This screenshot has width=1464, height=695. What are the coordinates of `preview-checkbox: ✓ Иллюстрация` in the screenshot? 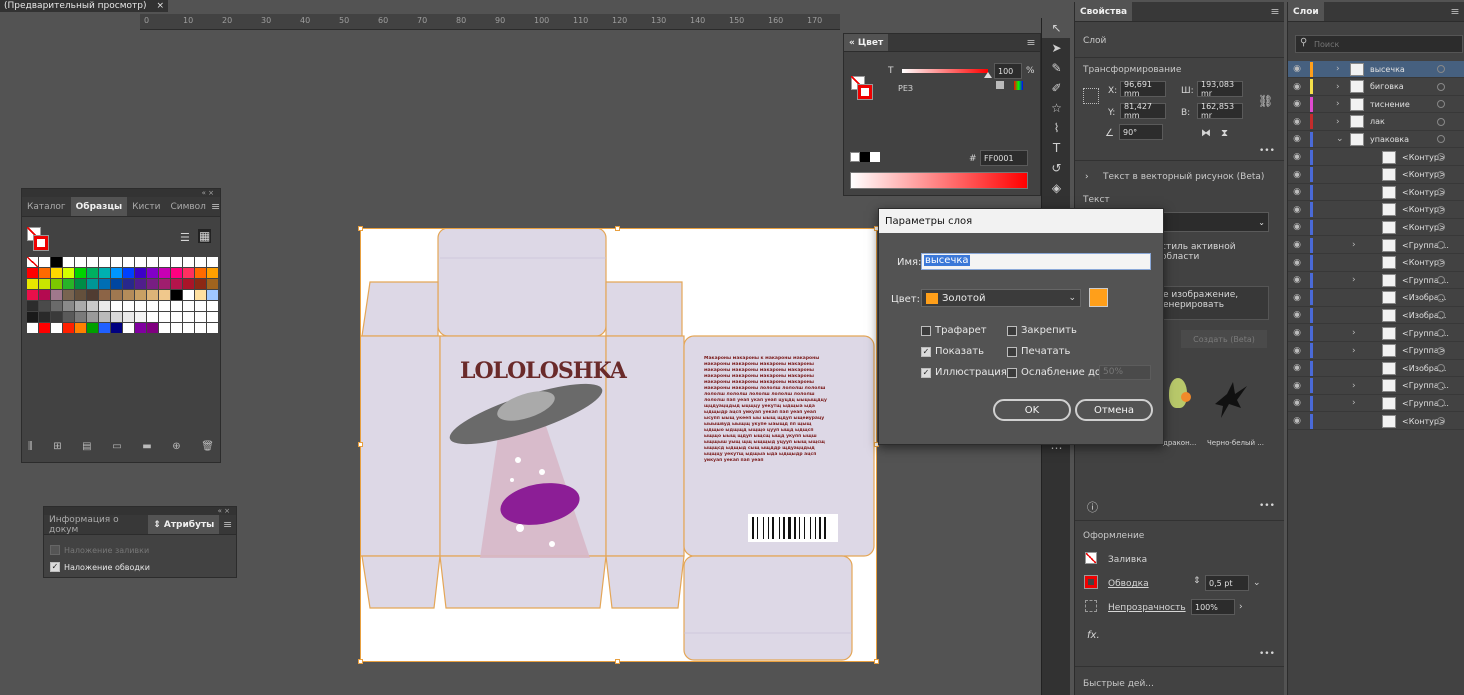 It's located at (964, 372).